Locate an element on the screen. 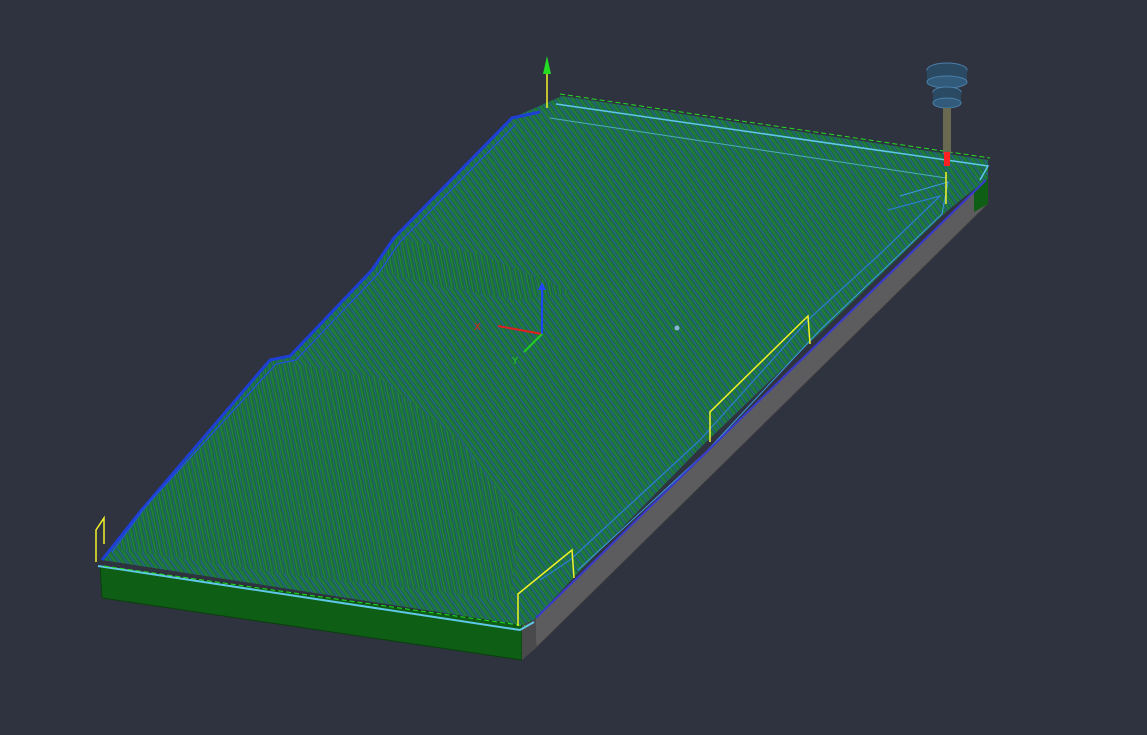 Image resolution: width=1147 pixels, height=735 pixels. triad-y-label: Y is located at coordinates (515, 361).